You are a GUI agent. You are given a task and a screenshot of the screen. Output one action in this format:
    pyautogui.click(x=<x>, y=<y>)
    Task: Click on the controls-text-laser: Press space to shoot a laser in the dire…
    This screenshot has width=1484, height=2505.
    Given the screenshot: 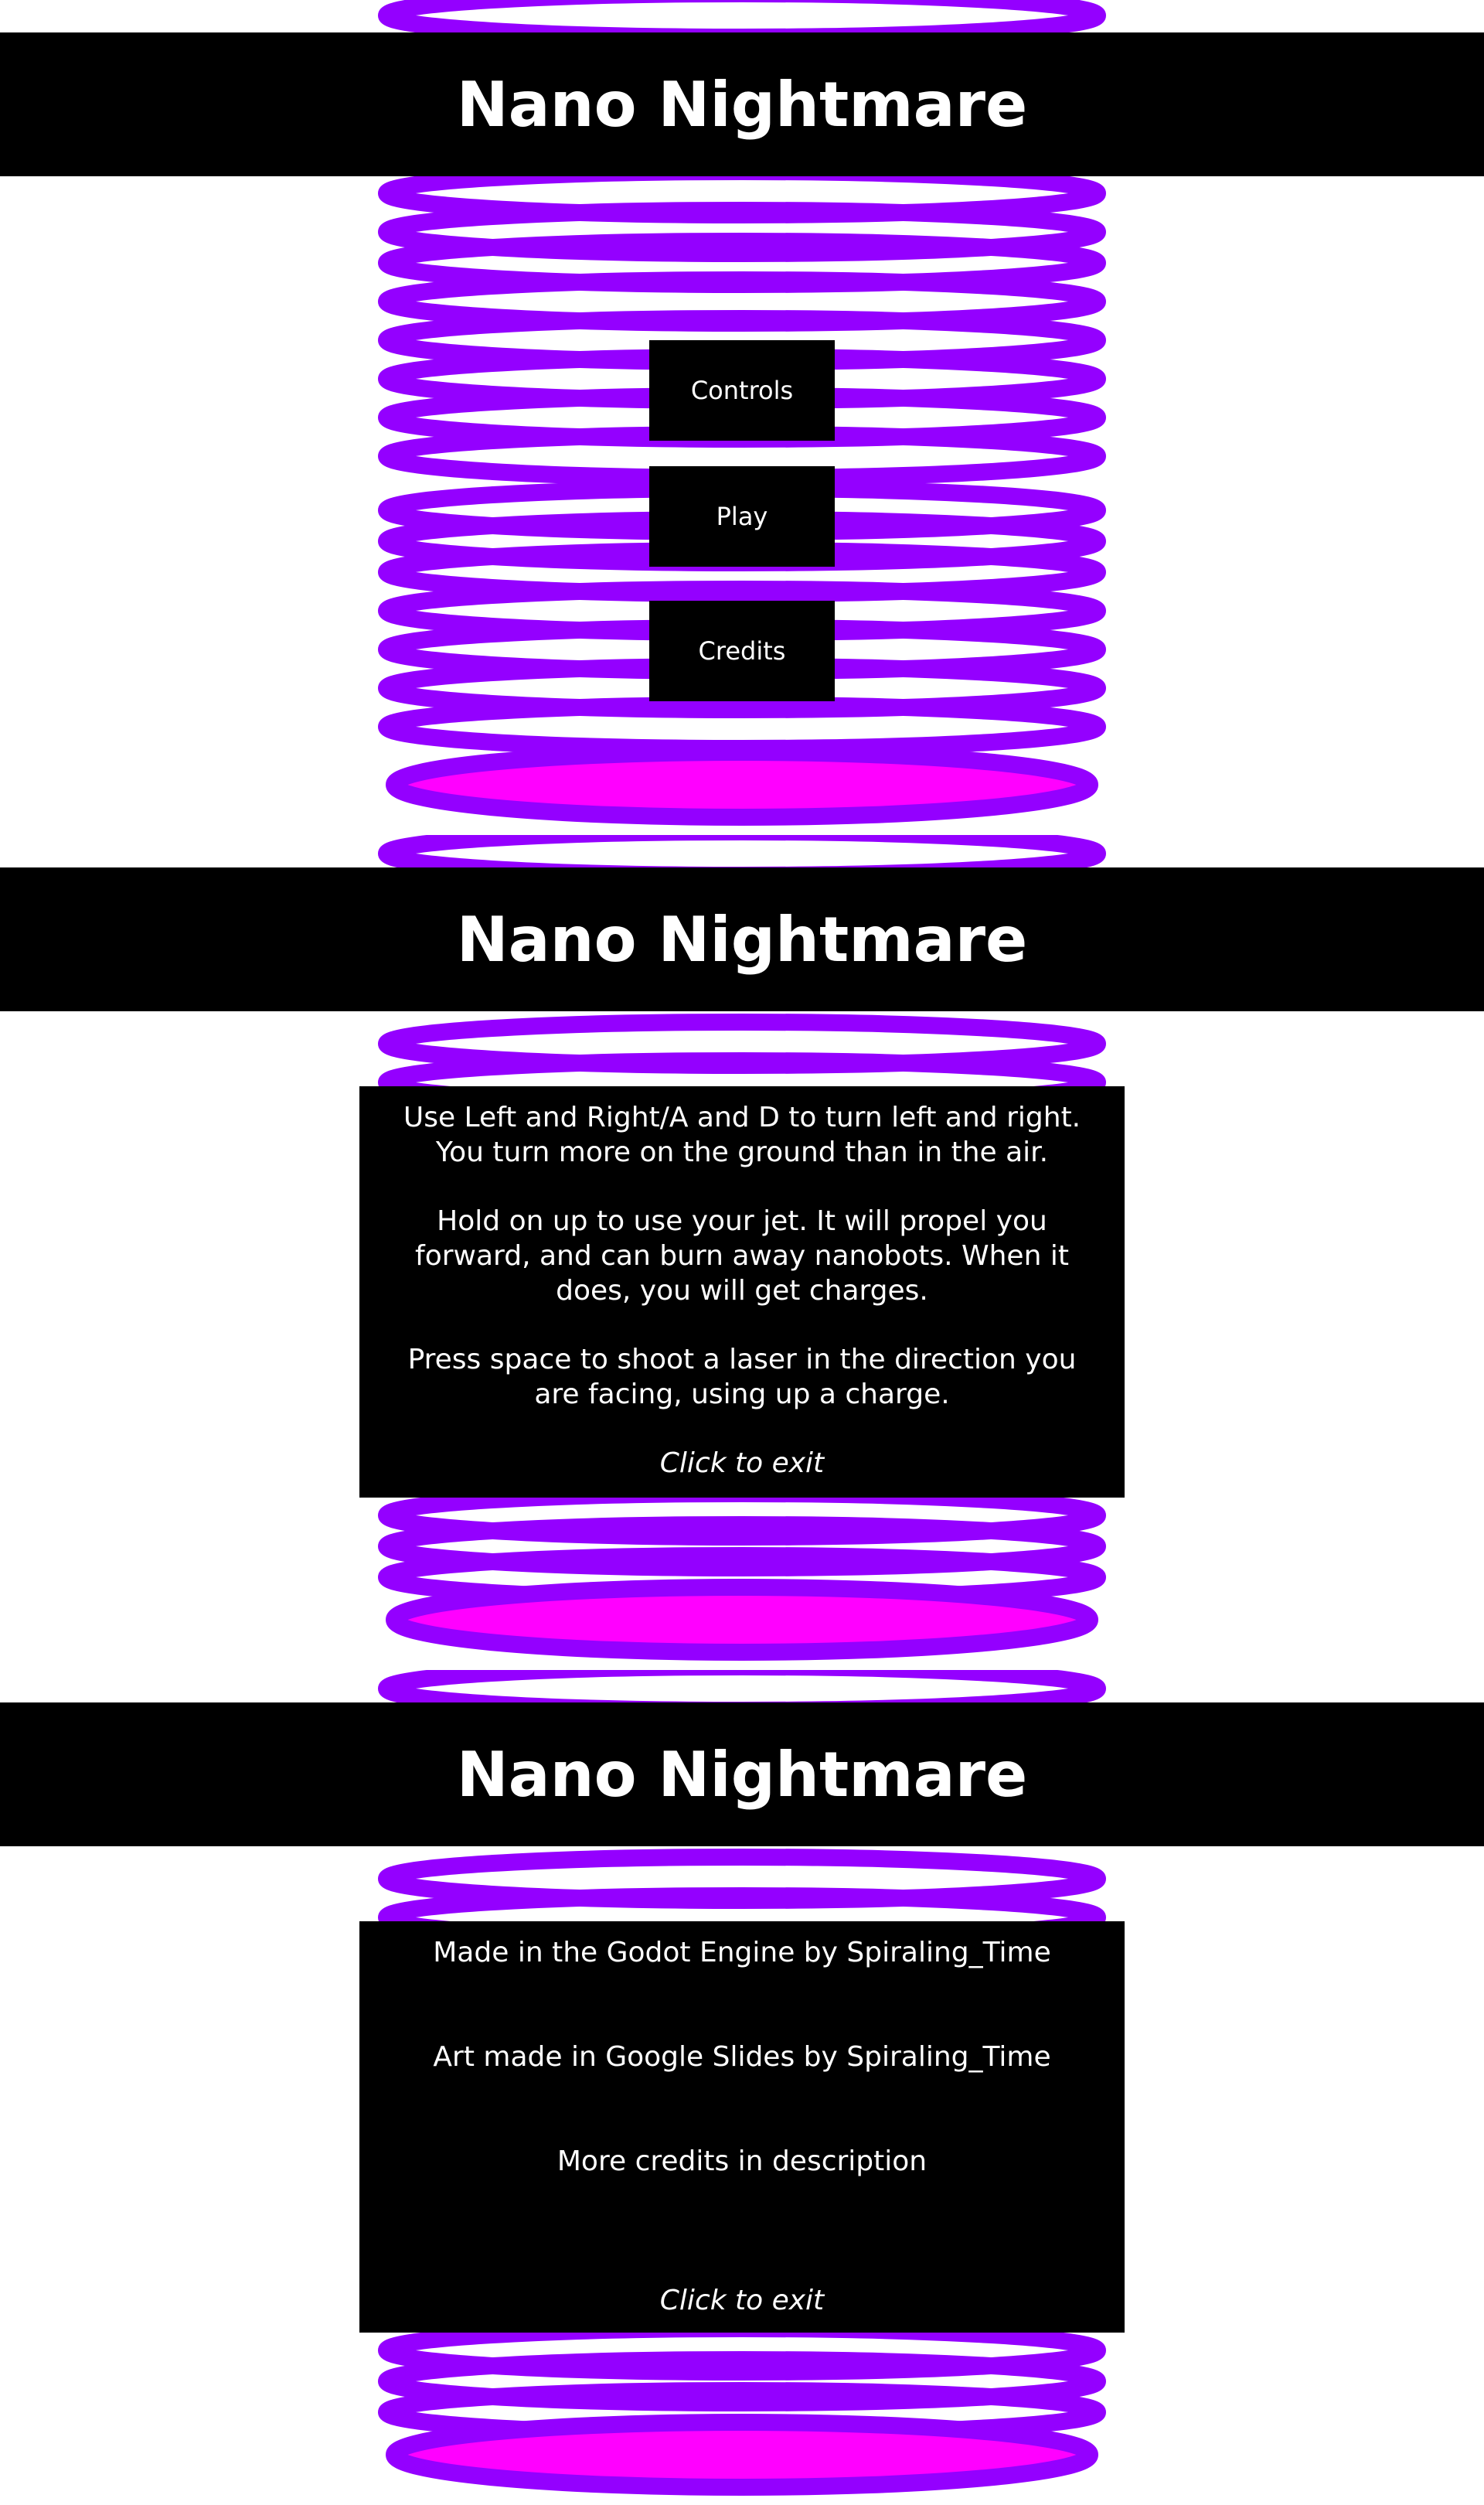 What is the action you would take?
    pyautogui.click(x=742, y=1377)
    